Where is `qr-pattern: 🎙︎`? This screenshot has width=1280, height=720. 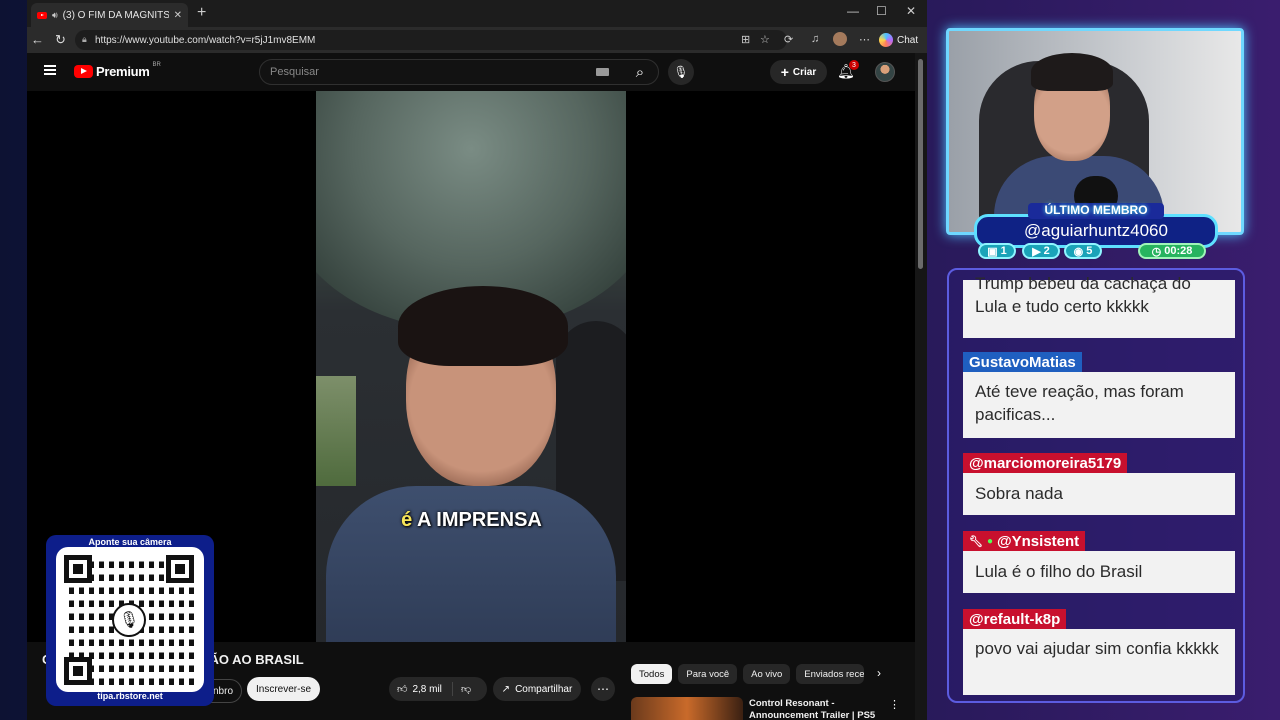
qr-pattern: 🎙︎ is located at coordinates (129, 620).